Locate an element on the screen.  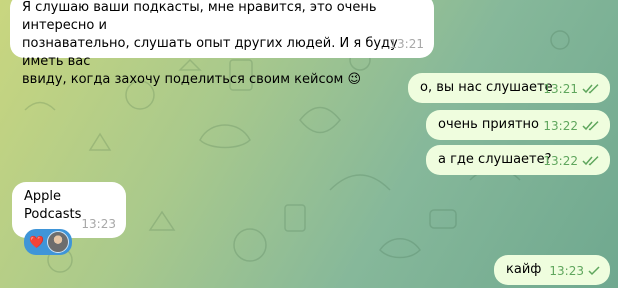
message-incoming-apple-podcasts: Apple Podcasts ❤️ 13:23 is located at coordinates (69, 218).